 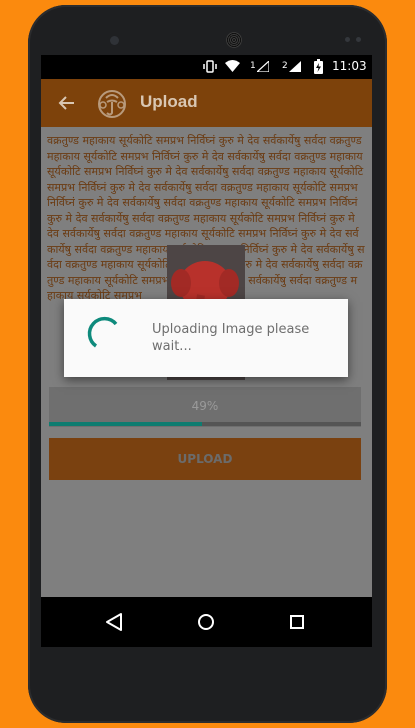 I want to click on nav-recents-button, so click(x=297, y=622).